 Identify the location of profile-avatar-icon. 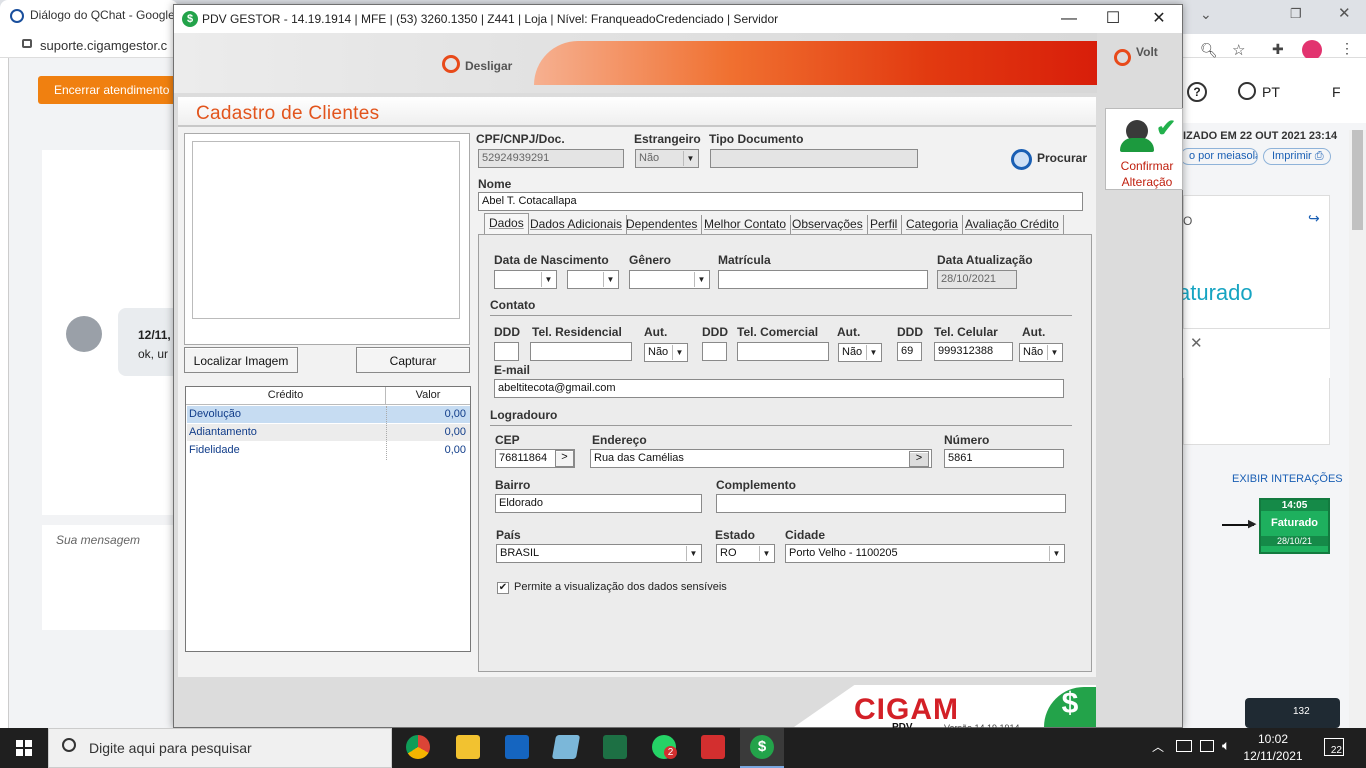
(1312, 50).